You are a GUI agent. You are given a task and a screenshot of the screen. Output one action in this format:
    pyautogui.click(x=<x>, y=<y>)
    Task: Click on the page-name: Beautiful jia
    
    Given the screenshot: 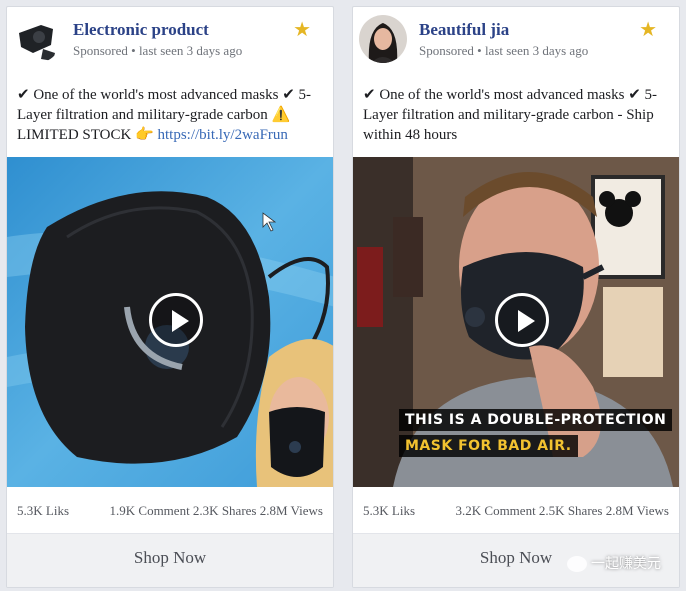 What is the action you would take?
    pyautogui.click(x=464, y=30)
    